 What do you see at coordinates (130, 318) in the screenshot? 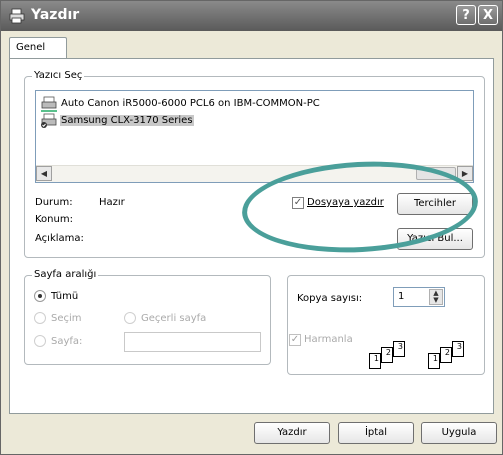
I see `radio-current-page` at bounding box center [130, 318].